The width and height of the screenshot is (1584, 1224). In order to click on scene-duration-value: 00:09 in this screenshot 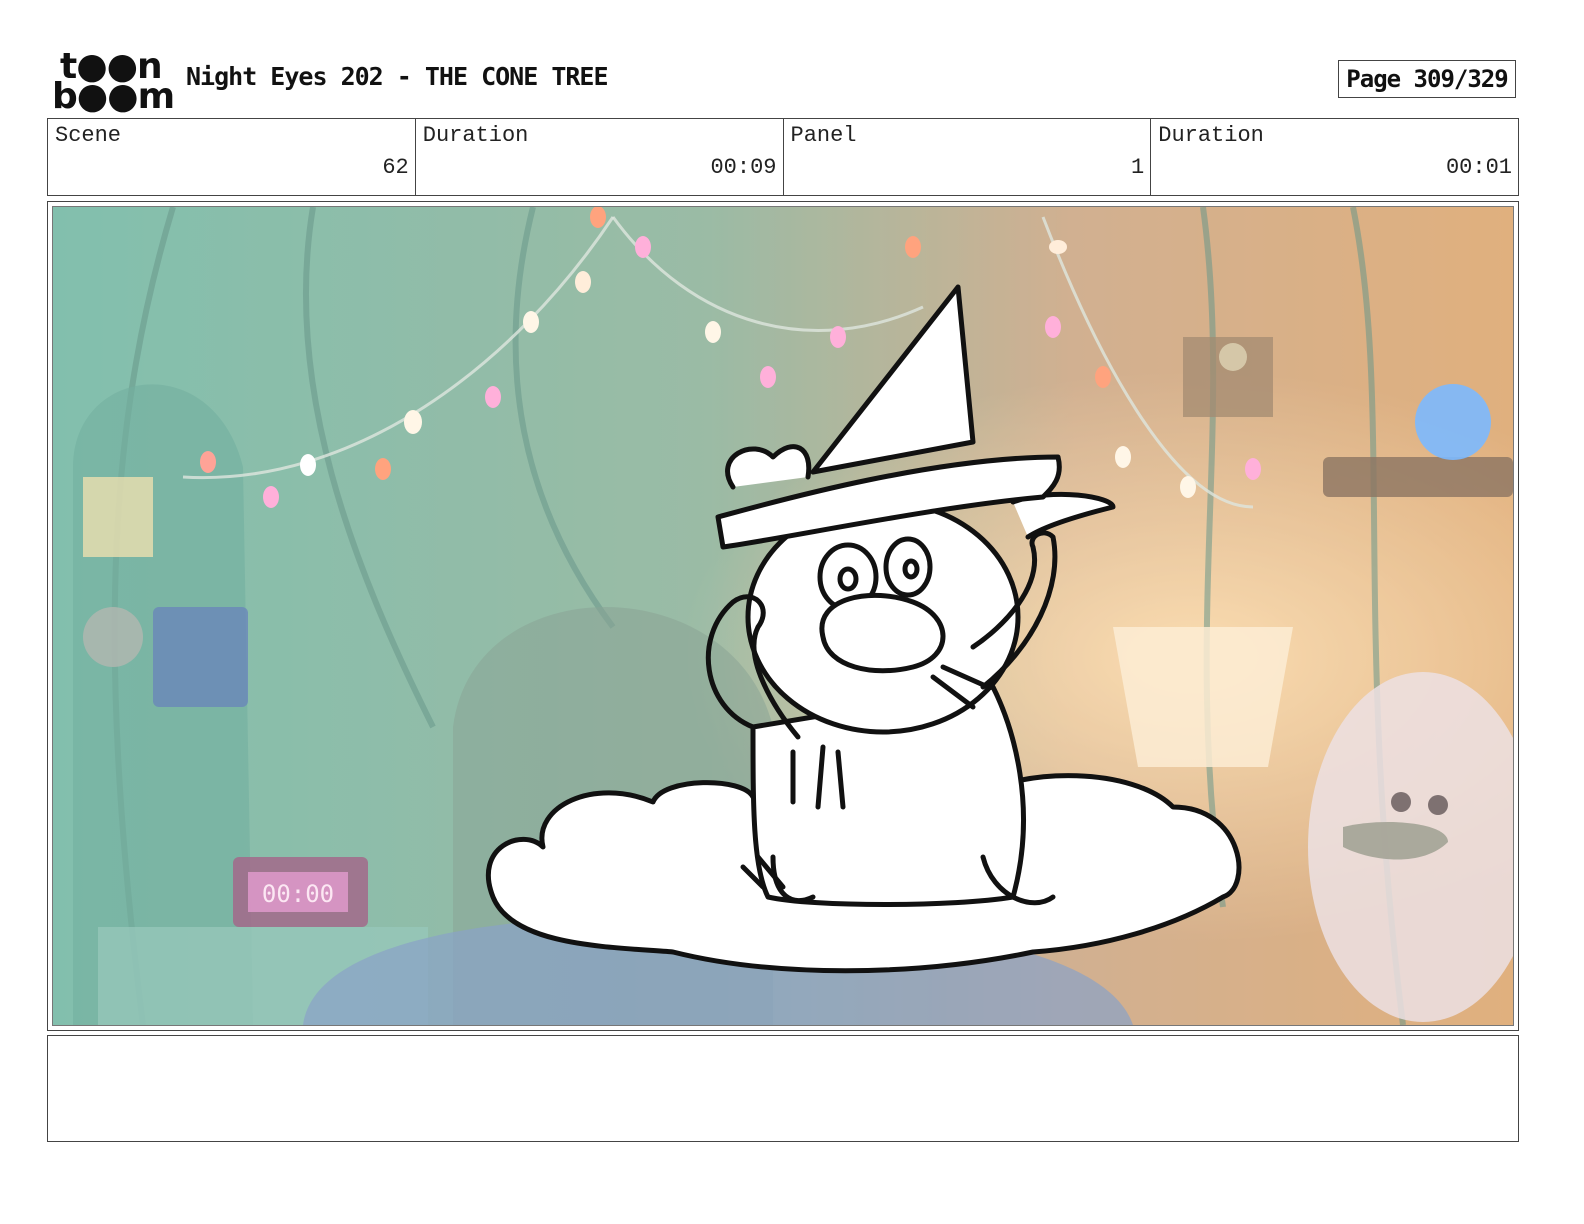, I will do `click(743, 167)`.